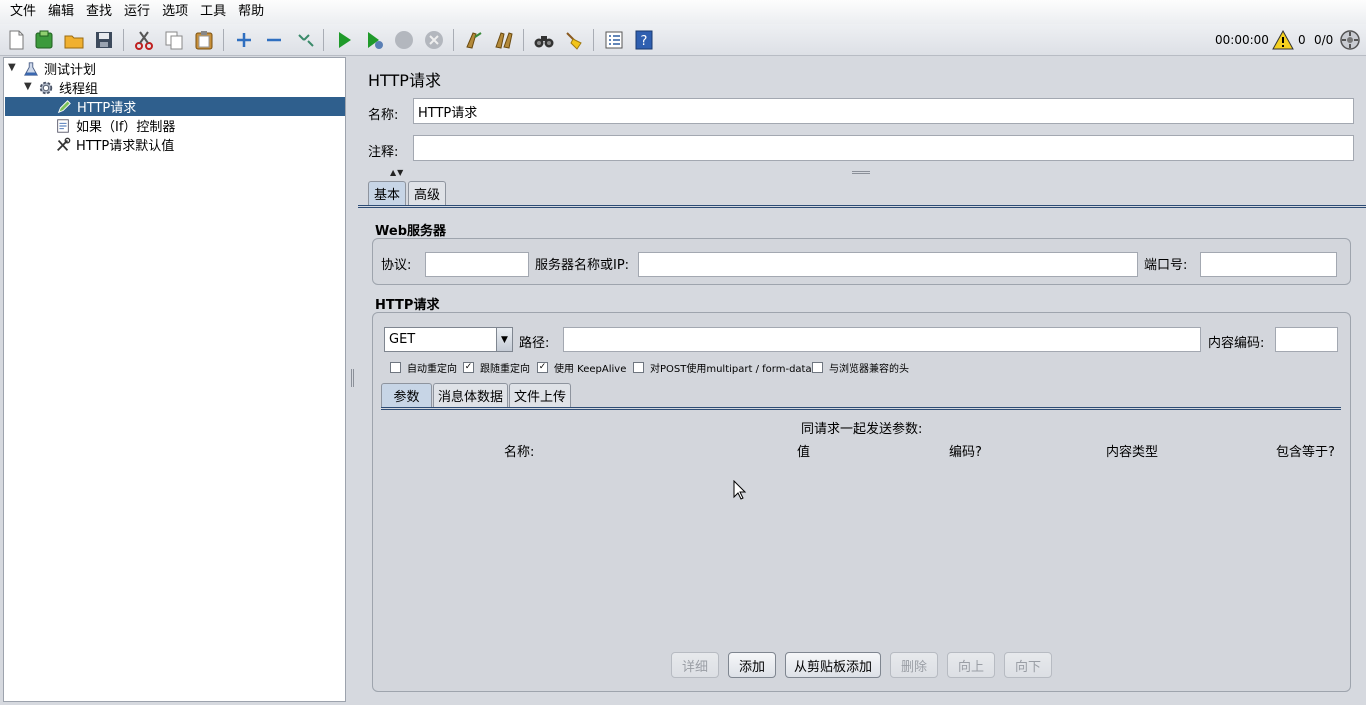  What do you see at coordinates (107, 108) in the screenshot?
I see `tree-item-label: HTTP请求` at bounding box center [107, 108].